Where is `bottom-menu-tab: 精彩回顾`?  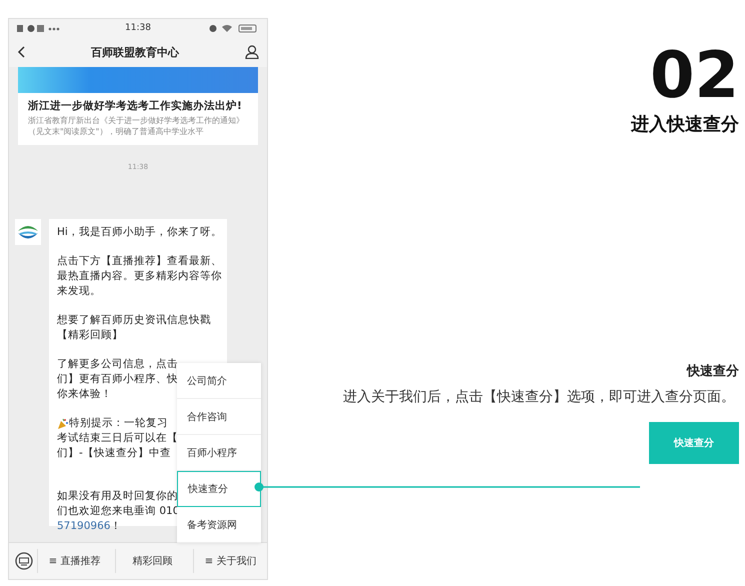
bottom-menu-tab: 精彩回顾 is located at coordinates (152, 561).